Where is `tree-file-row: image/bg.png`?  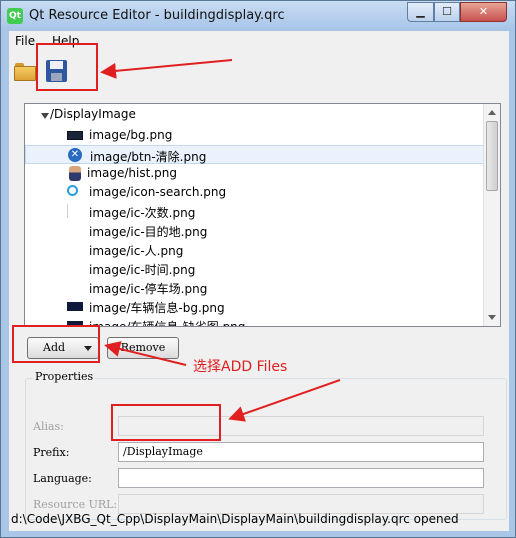
tree-file-row: image/bg.png is located at coordinates (255, 135).